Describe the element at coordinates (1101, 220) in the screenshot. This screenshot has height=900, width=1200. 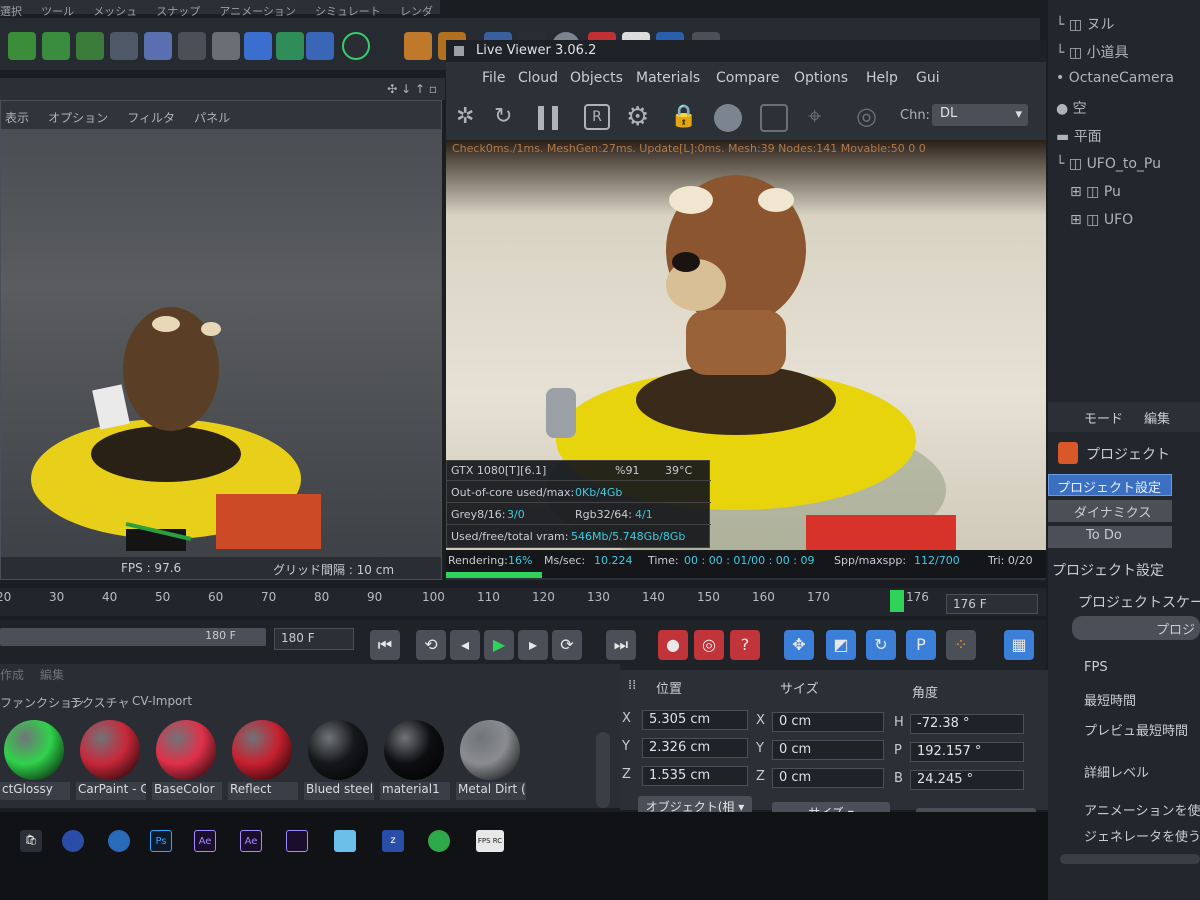
I see `tree-item-ufo: ⊞ ◫ UFO` at that location.